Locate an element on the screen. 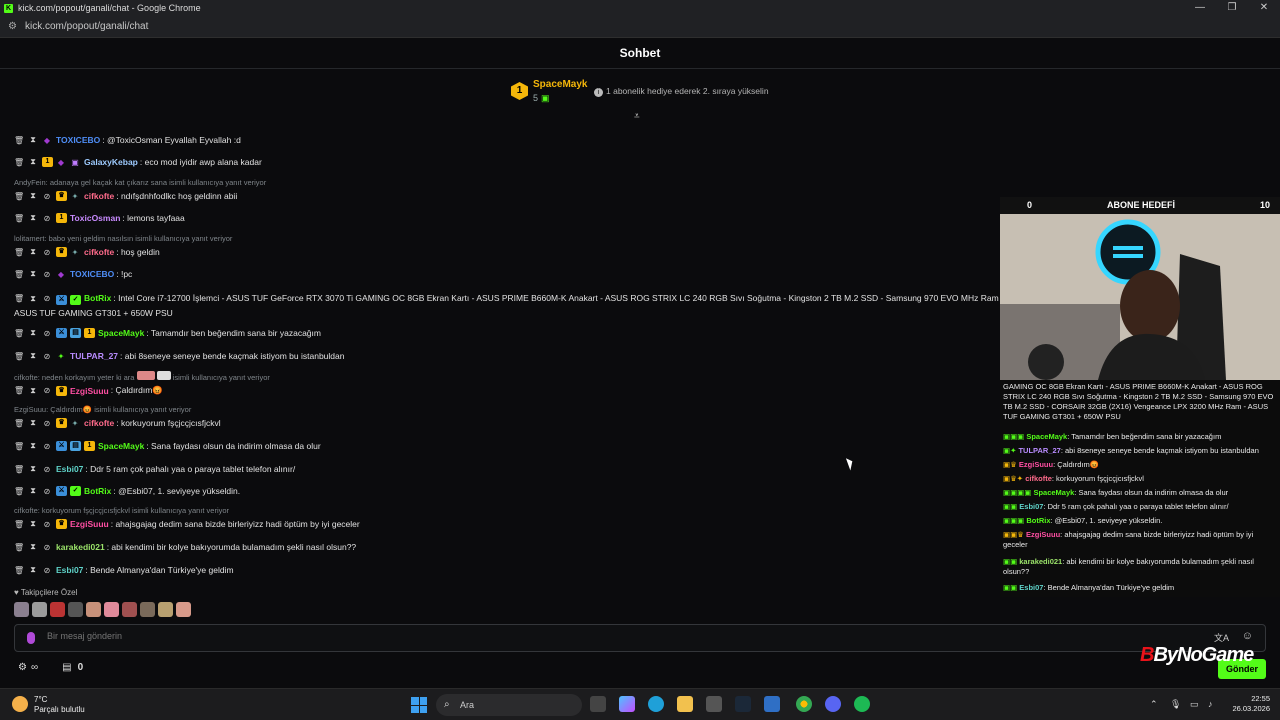  task-view-icon is located at coordinates (598, 704).